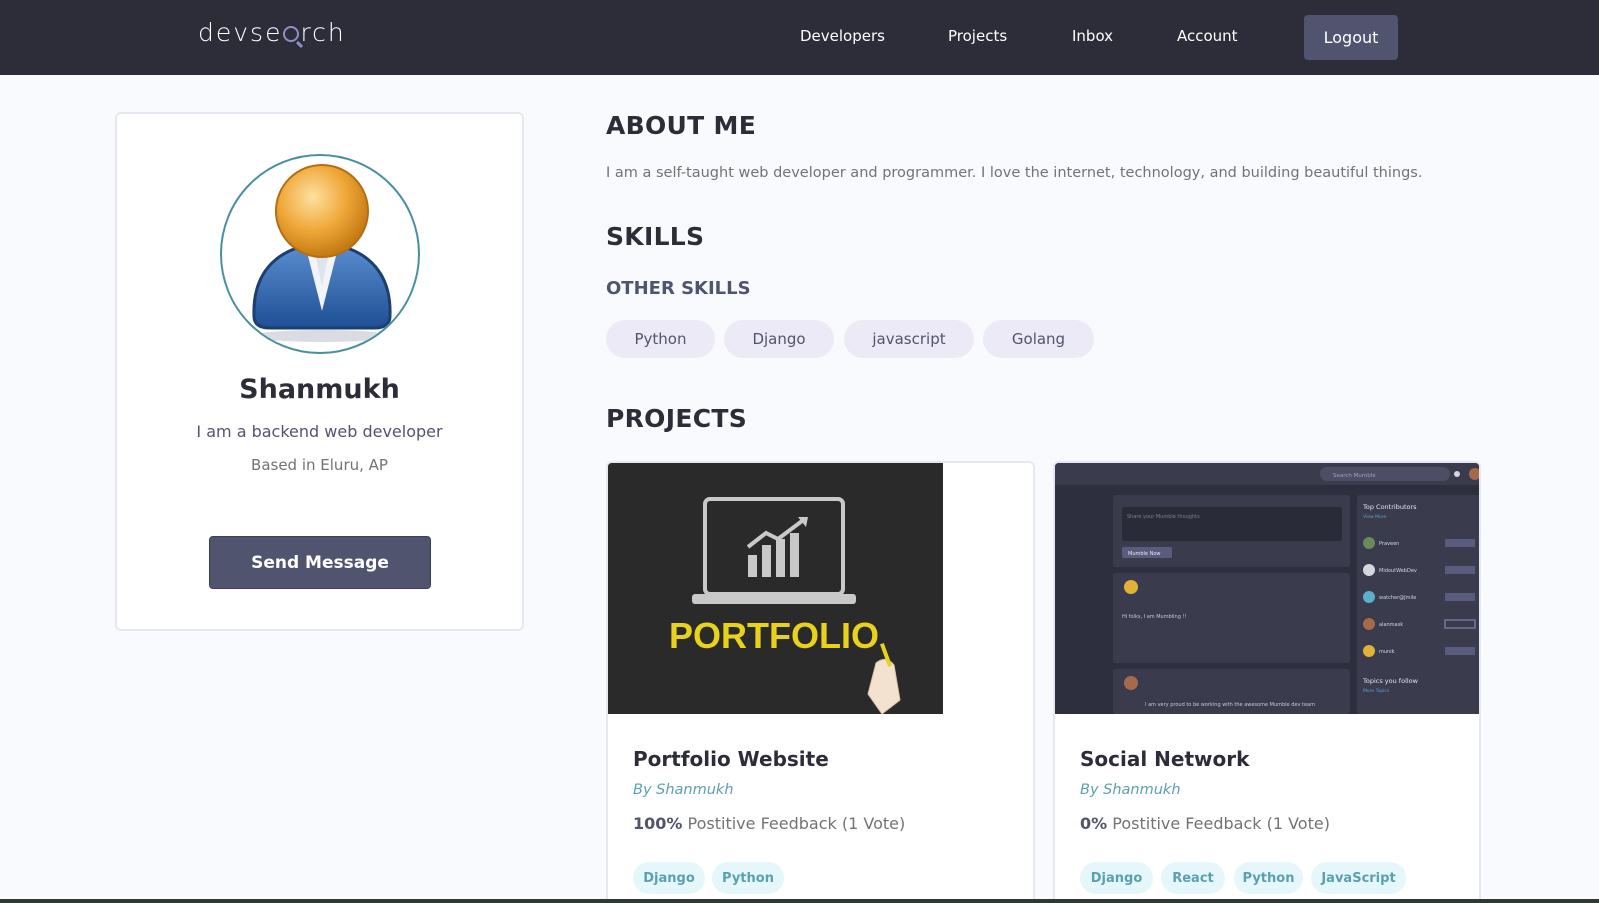 The width and height of the screenshot is (1599, 903). What do you see at coordinates (1092, 36) in the screenshot?
I see `nav-inbox: Inbox` at bounding box center [1092, 36].